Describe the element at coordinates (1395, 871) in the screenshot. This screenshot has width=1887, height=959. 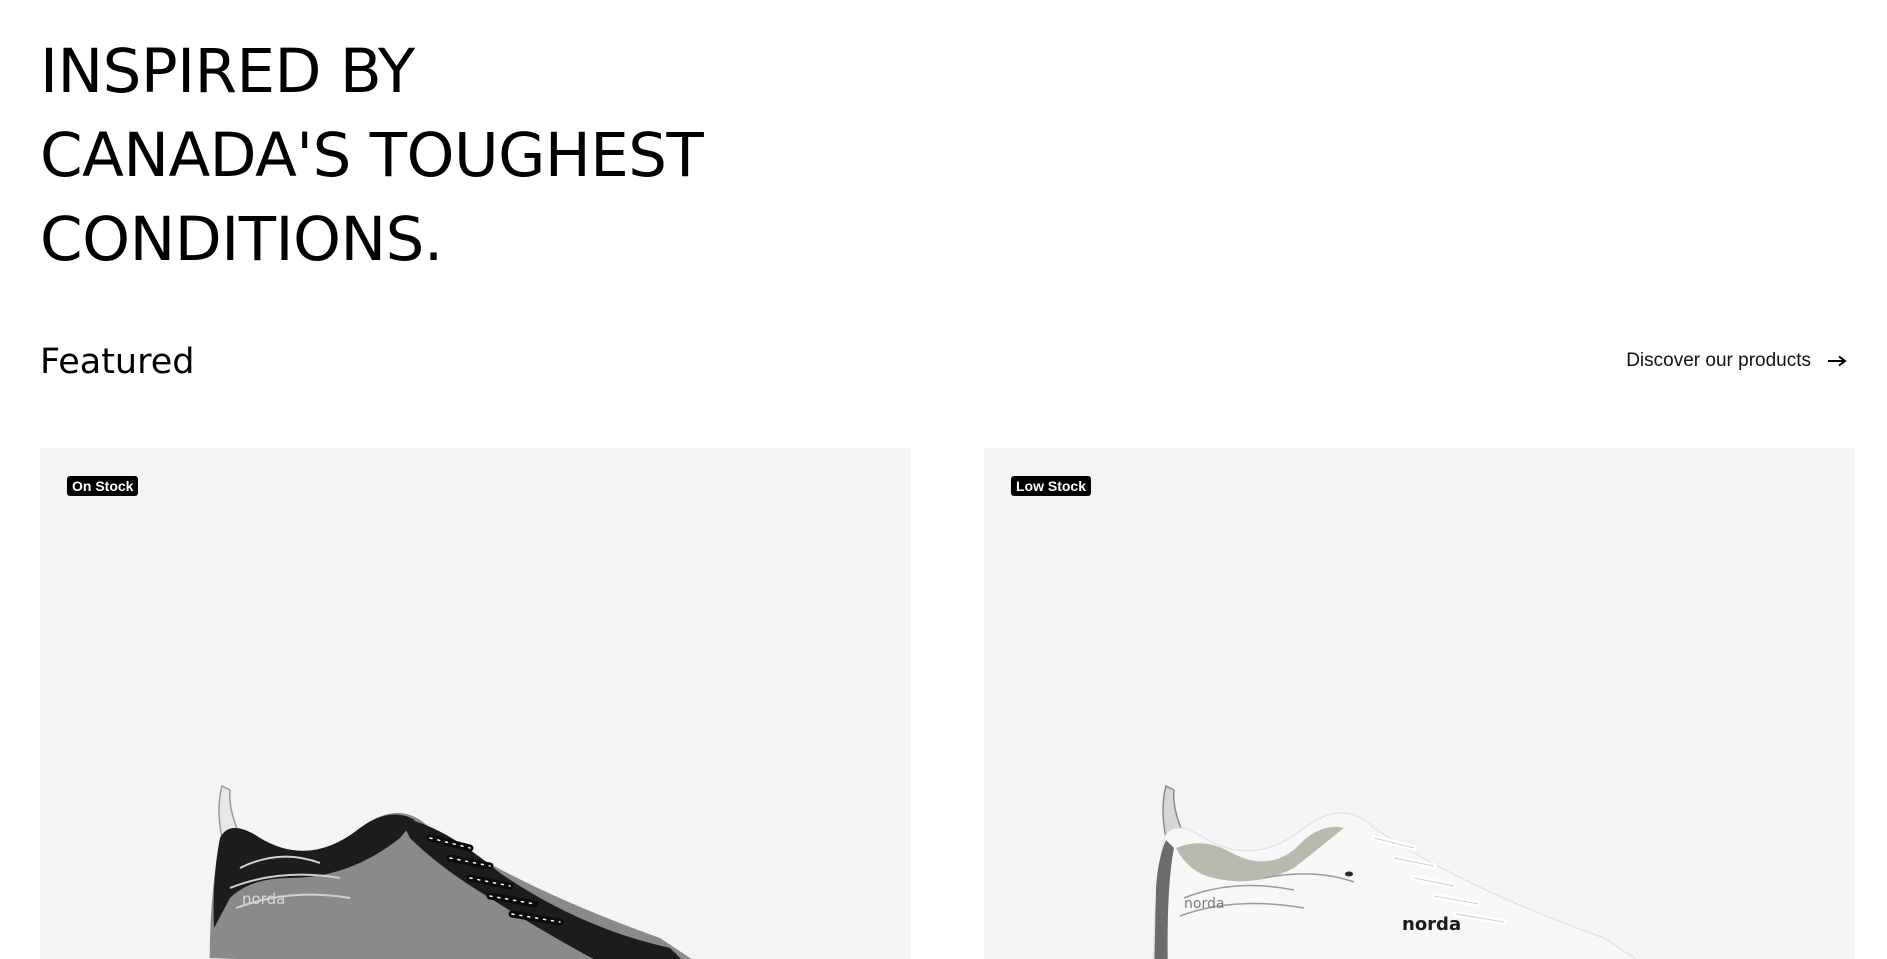
I see `product-image-white-shoe: norda norda` at that location.